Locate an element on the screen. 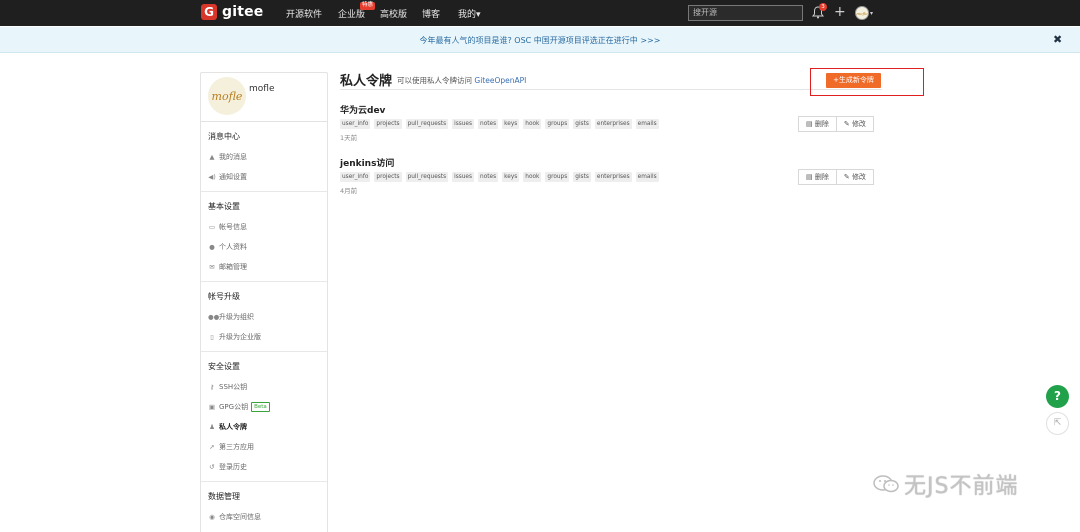  avatar-chevron-icon: ▾ is located at coordinates (871, 13).